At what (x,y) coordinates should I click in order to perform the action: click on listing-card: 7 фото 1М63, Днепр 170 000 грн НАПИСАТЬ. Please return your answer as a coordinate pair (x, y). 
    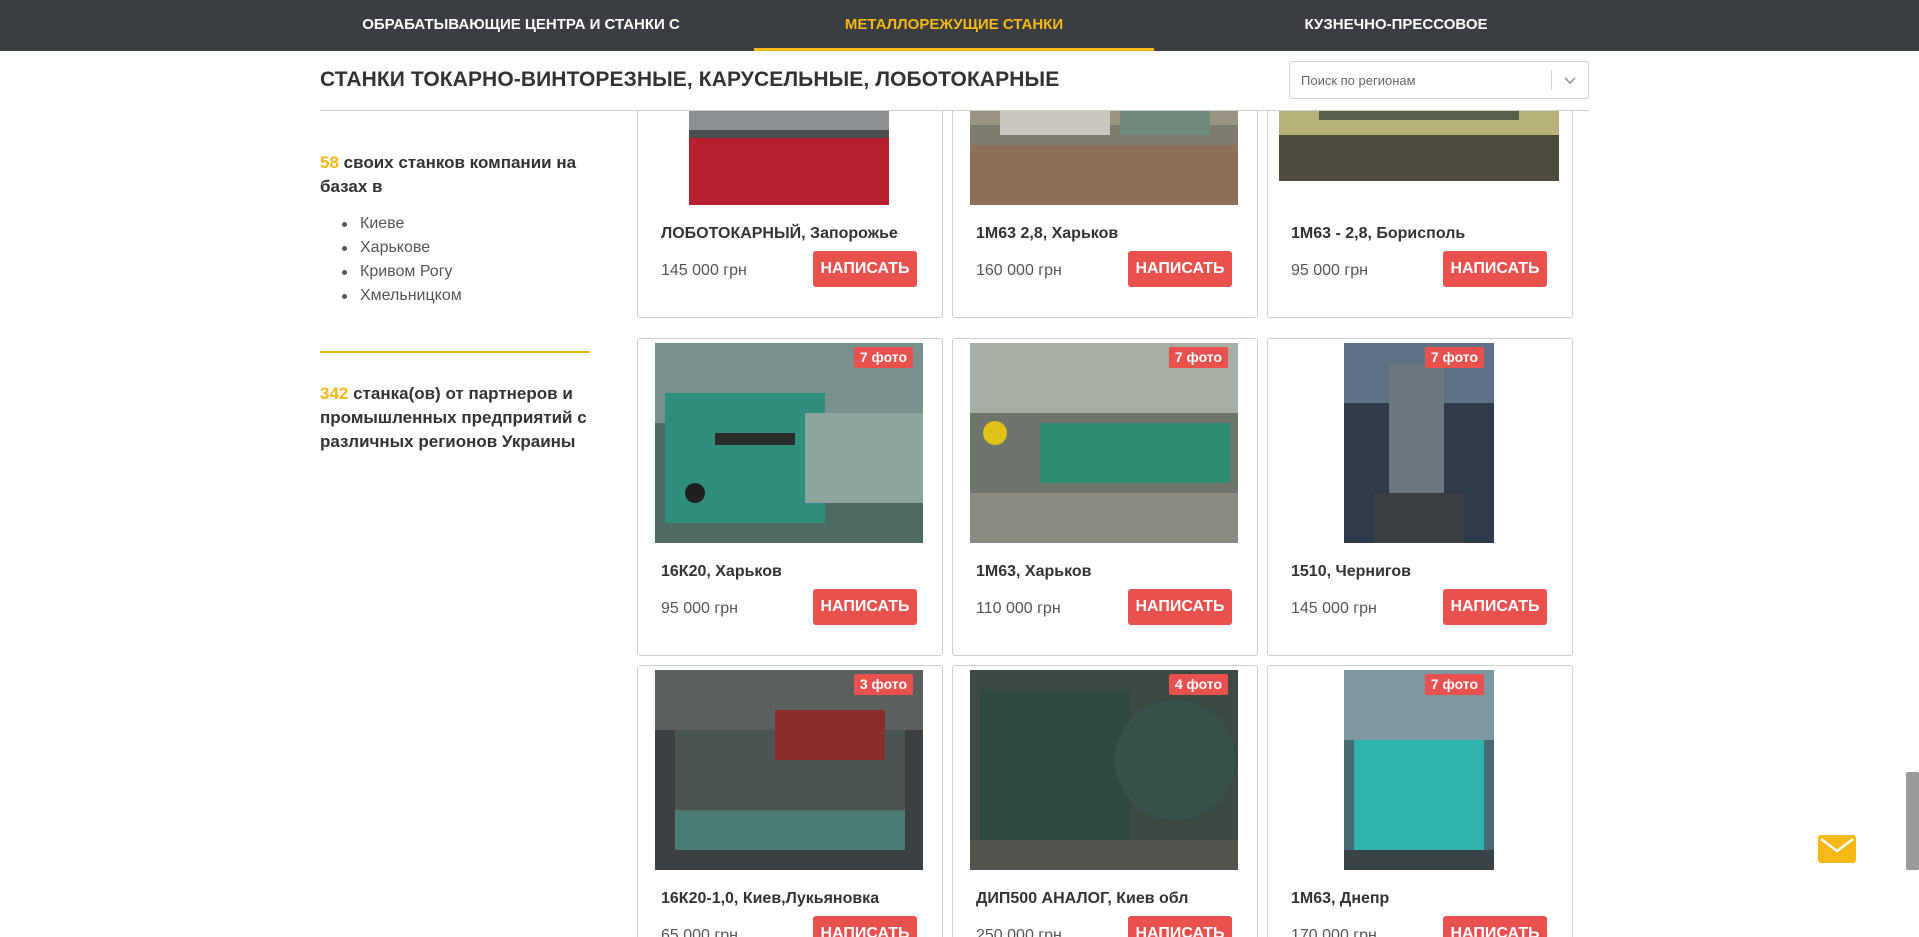
    Looking at the image, I should click on (1420, 801).